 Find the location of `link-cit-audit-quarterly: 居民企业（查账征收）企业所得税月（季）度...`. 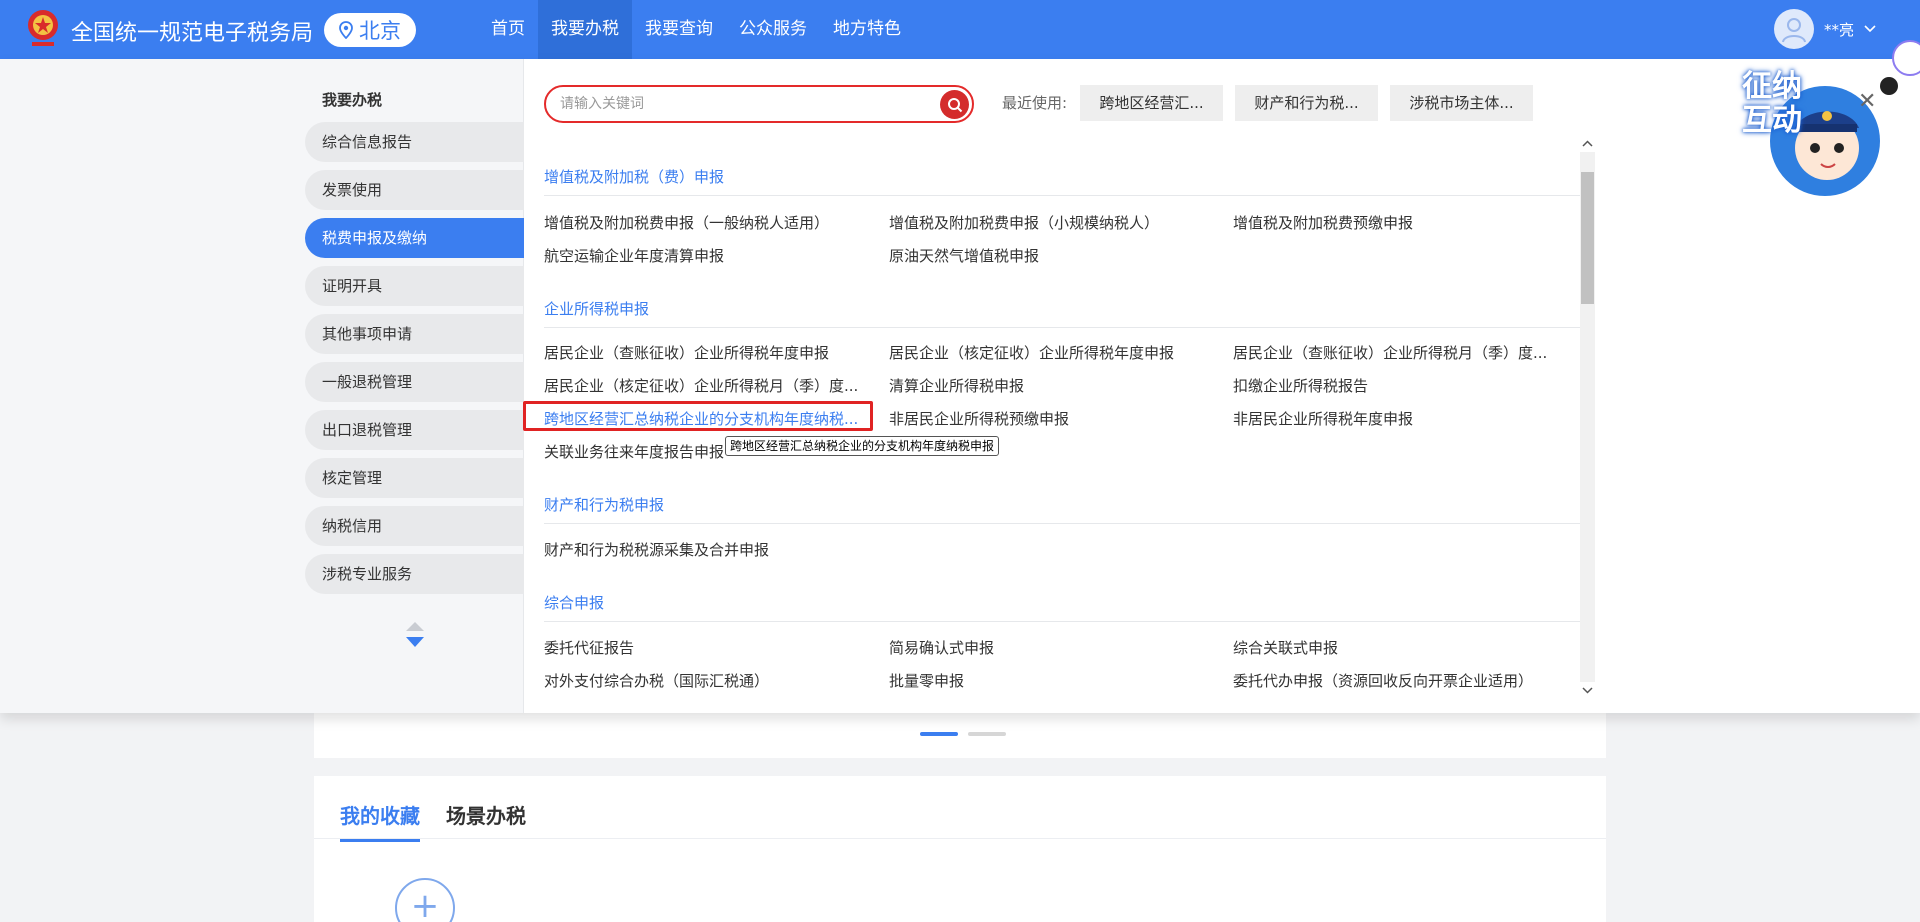

link-cit-audit-quarterly: 居民企业（查账征收）企业所得税月（季）度... is located at coordinates (1390, 352).